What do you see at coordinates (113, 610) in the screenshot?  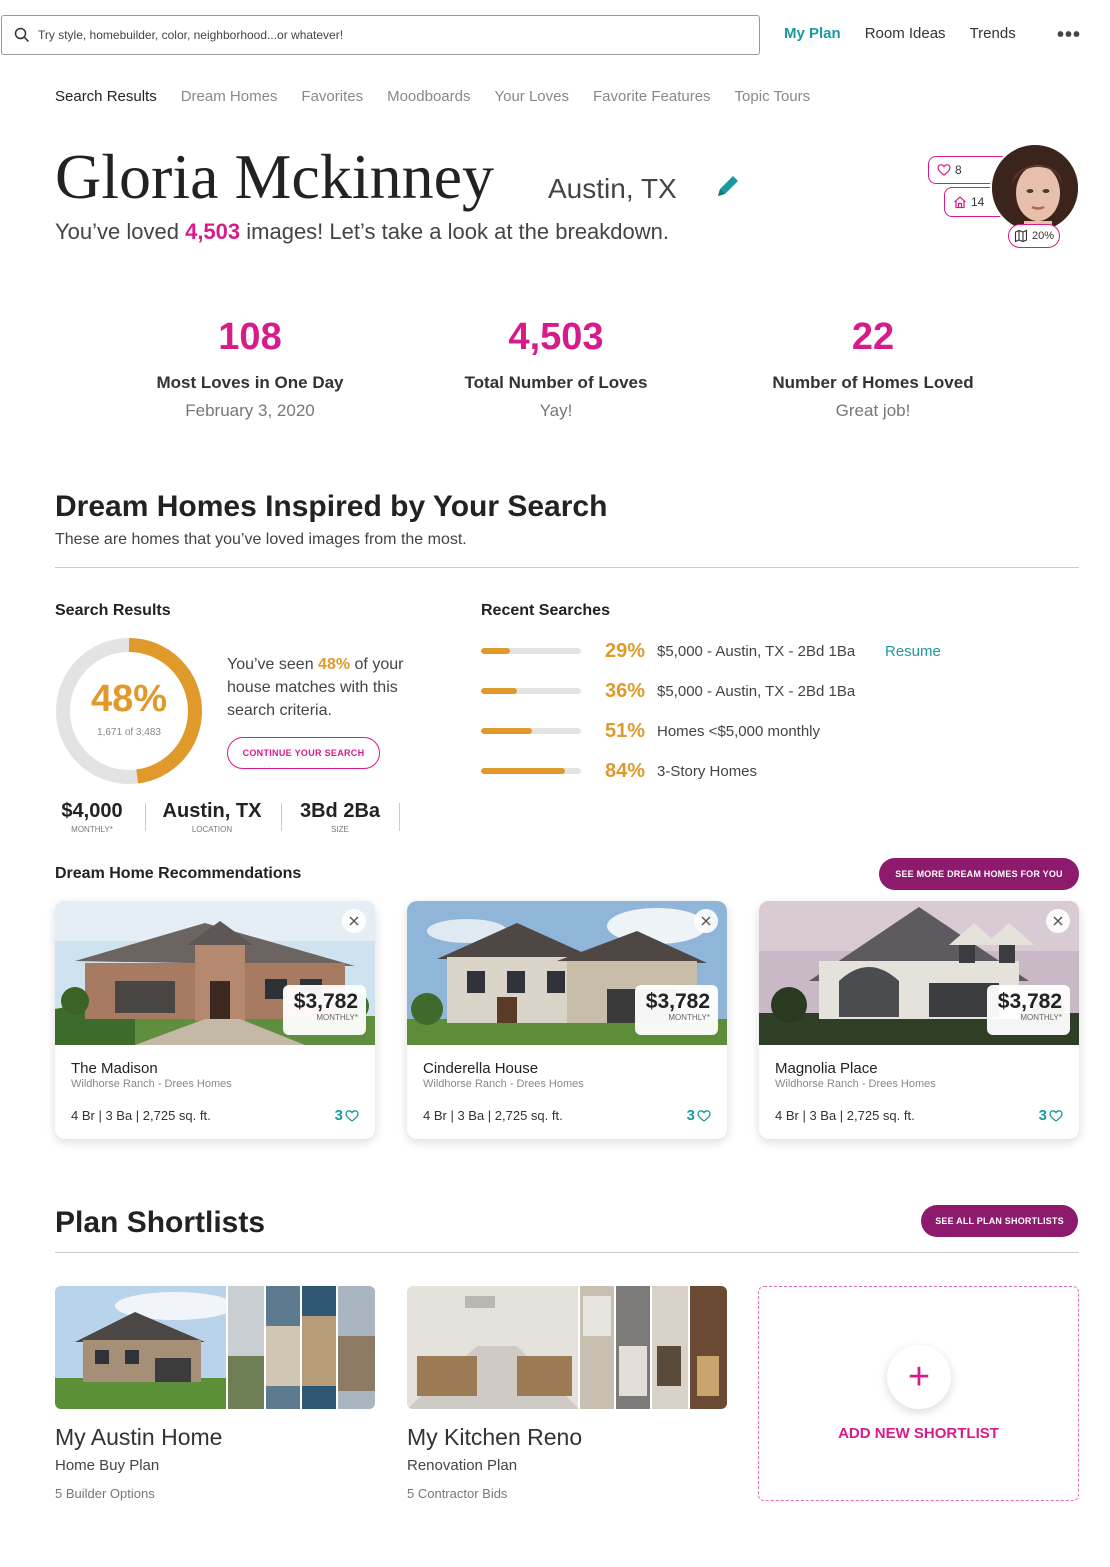 I see `search-results-heading: Search Results` at bounding box center [113, 610].